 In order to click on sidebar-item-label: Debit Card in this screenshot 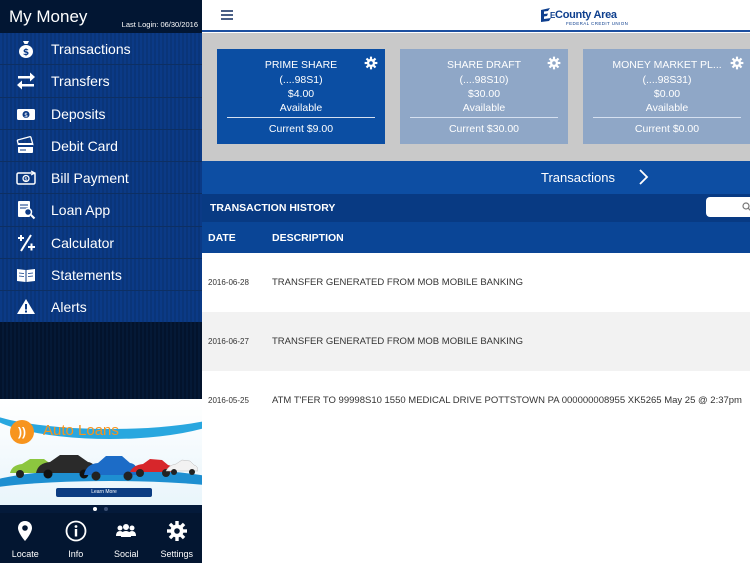, I will do `click(84, 145)`.